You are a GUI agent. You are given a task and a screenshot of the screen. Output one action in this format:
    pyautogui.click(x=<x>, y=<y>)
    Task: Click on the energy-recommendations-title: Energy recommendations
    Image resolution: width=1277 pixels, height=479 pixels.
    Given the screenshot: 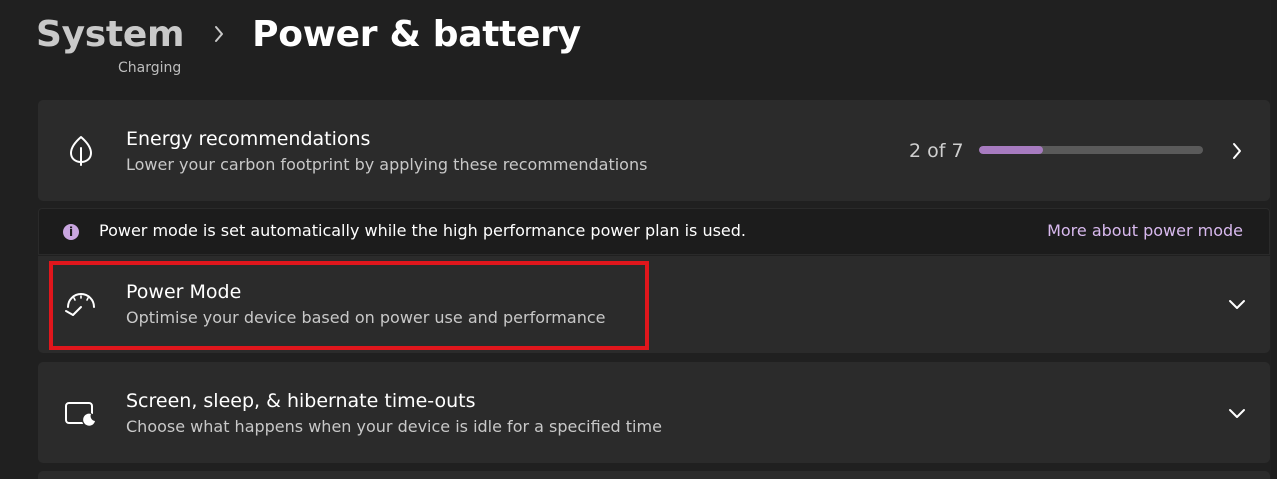 What is the action you would take?
    pyautogui.click(x=248, y=139)
    